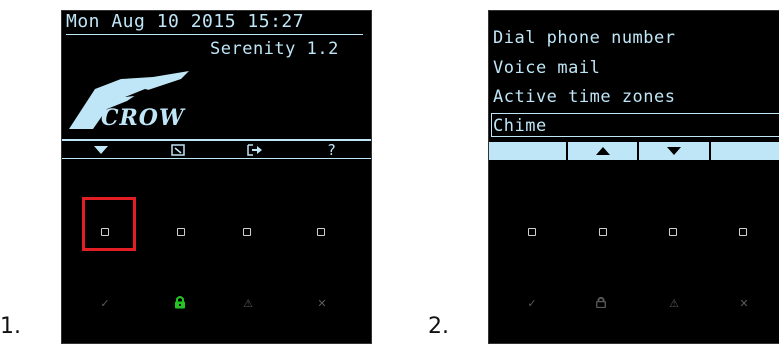  I want to click on menu-square-icon, so click(177, 150).